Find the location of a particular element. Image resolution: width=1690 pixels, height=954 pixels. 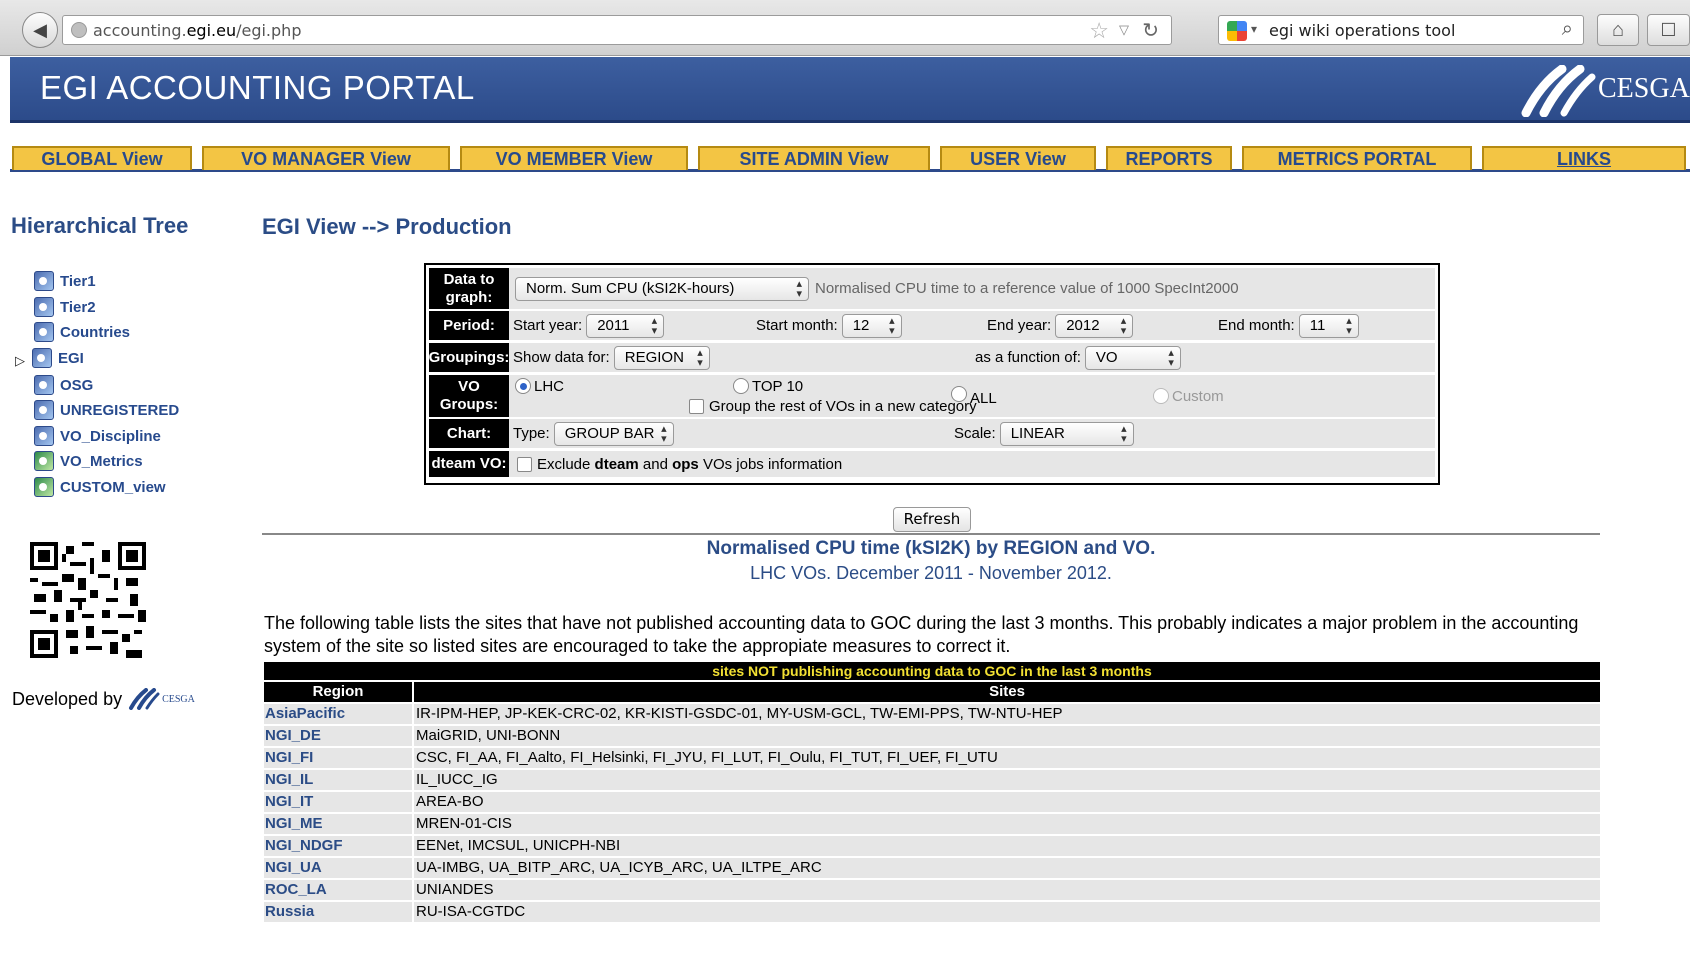

cesga-logo-text: CESGA is located at coordinates (1644, 88).